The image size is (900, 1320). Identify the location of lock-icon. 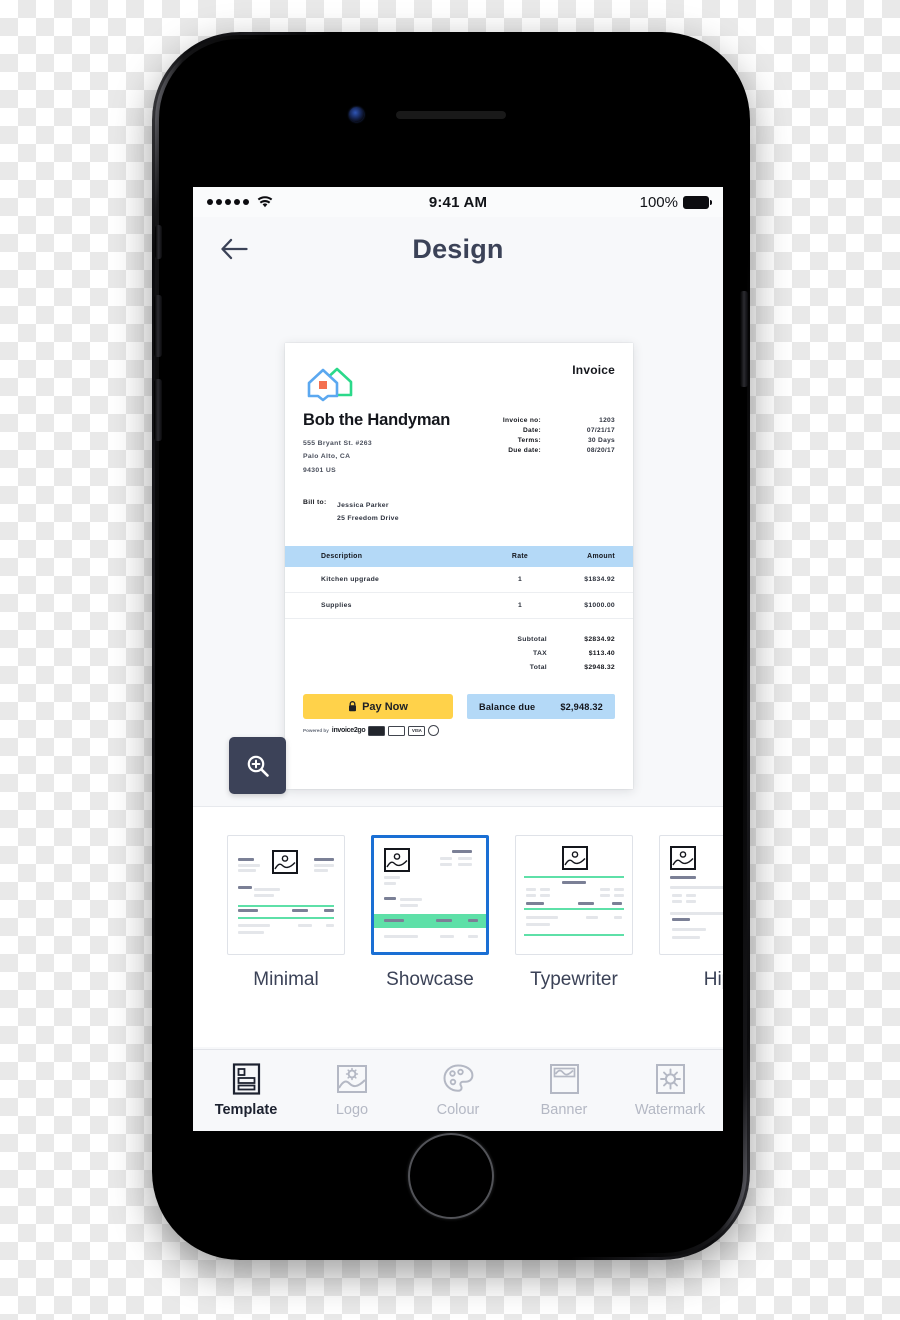
(353, 706).